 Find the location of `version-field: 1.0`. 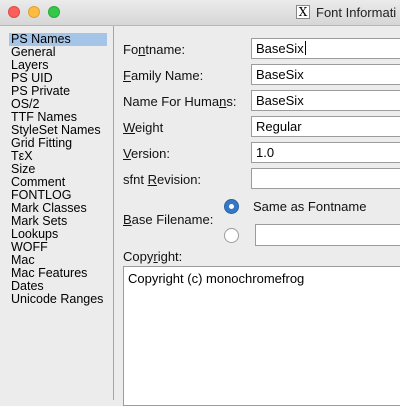

version-field: 1.0 is located at coordinates (325, 152).